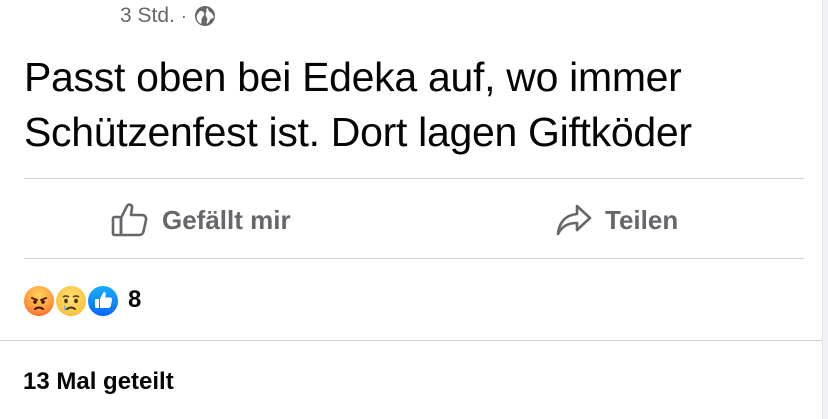 This screenshot has height=419, width=828. What do you see at coordinates (358, 132) in the screenshot?
I see `post-text-line: Schützenfest ist. Dort lagen Giftköder` at bounding box center [358, 132].